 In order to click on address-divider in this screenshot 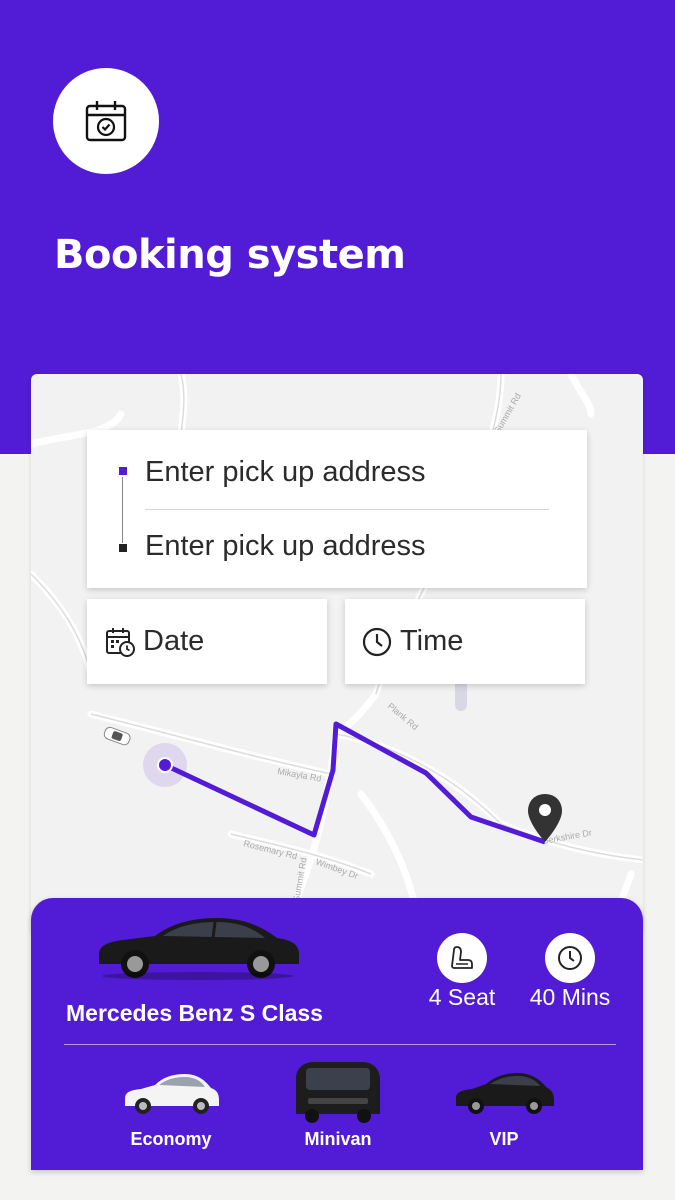, I will do `click(347, 509)`.